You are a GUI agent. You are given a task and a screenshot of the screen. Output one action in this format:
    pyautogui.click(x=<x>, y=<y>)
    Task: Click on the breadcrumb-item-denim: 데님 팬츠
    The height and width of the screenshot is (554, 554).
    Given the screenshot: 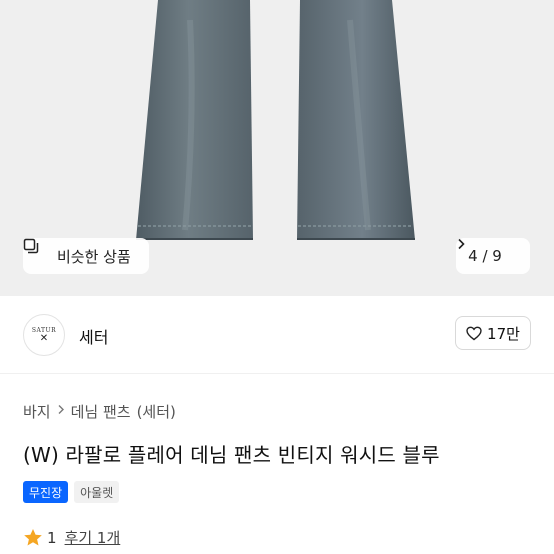 What is the action you would take?
    pyautogui.click(x=101, y=411)
    